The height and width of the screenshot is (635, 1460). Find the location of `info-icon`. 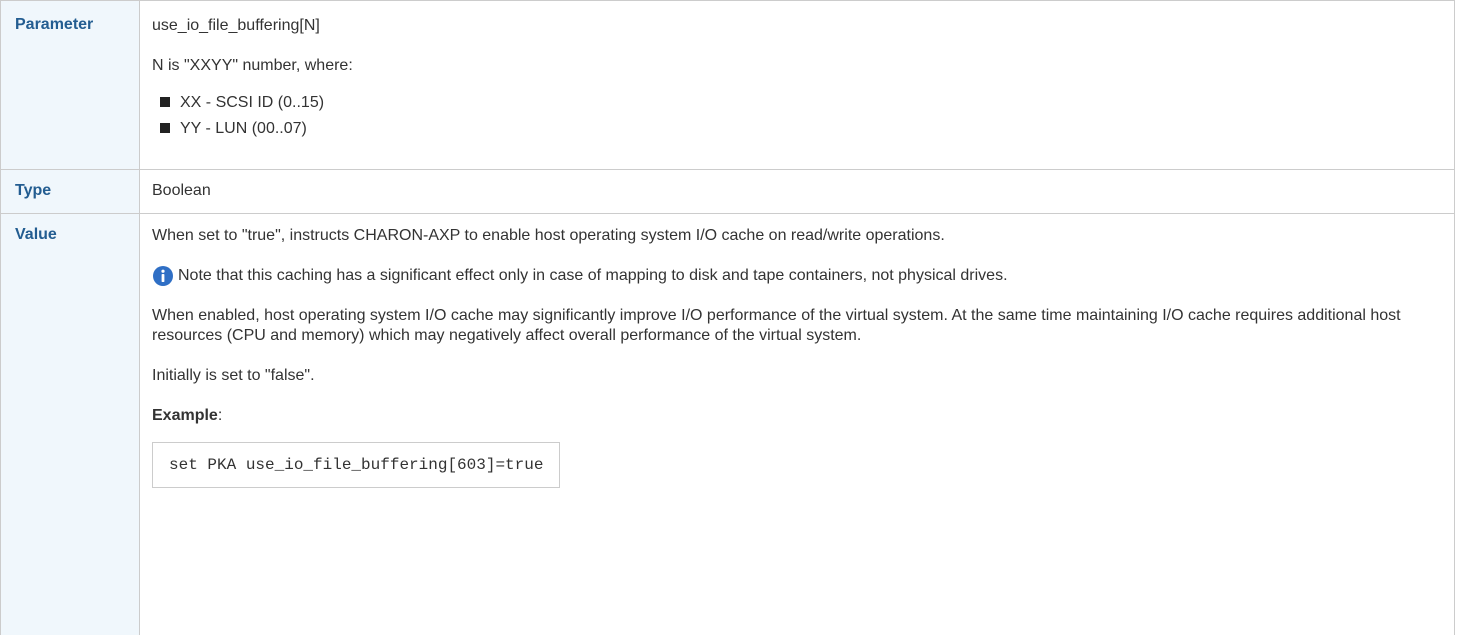

info-icon is located at coordinates (163, 276).